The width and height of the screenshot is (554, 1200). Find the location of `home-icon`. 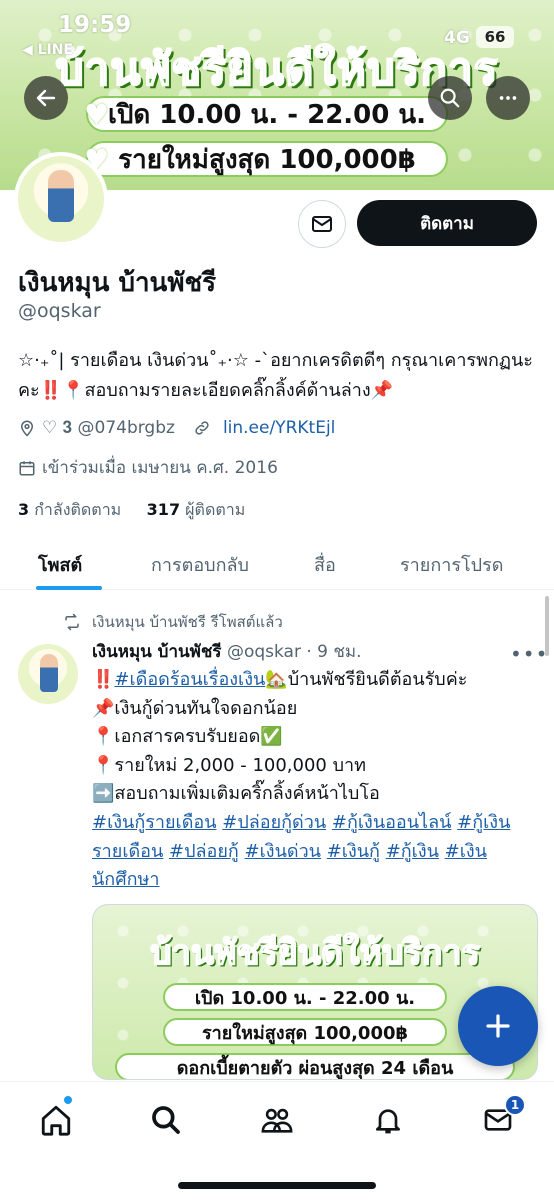

home-icon is located at coordinates (56, 1120).